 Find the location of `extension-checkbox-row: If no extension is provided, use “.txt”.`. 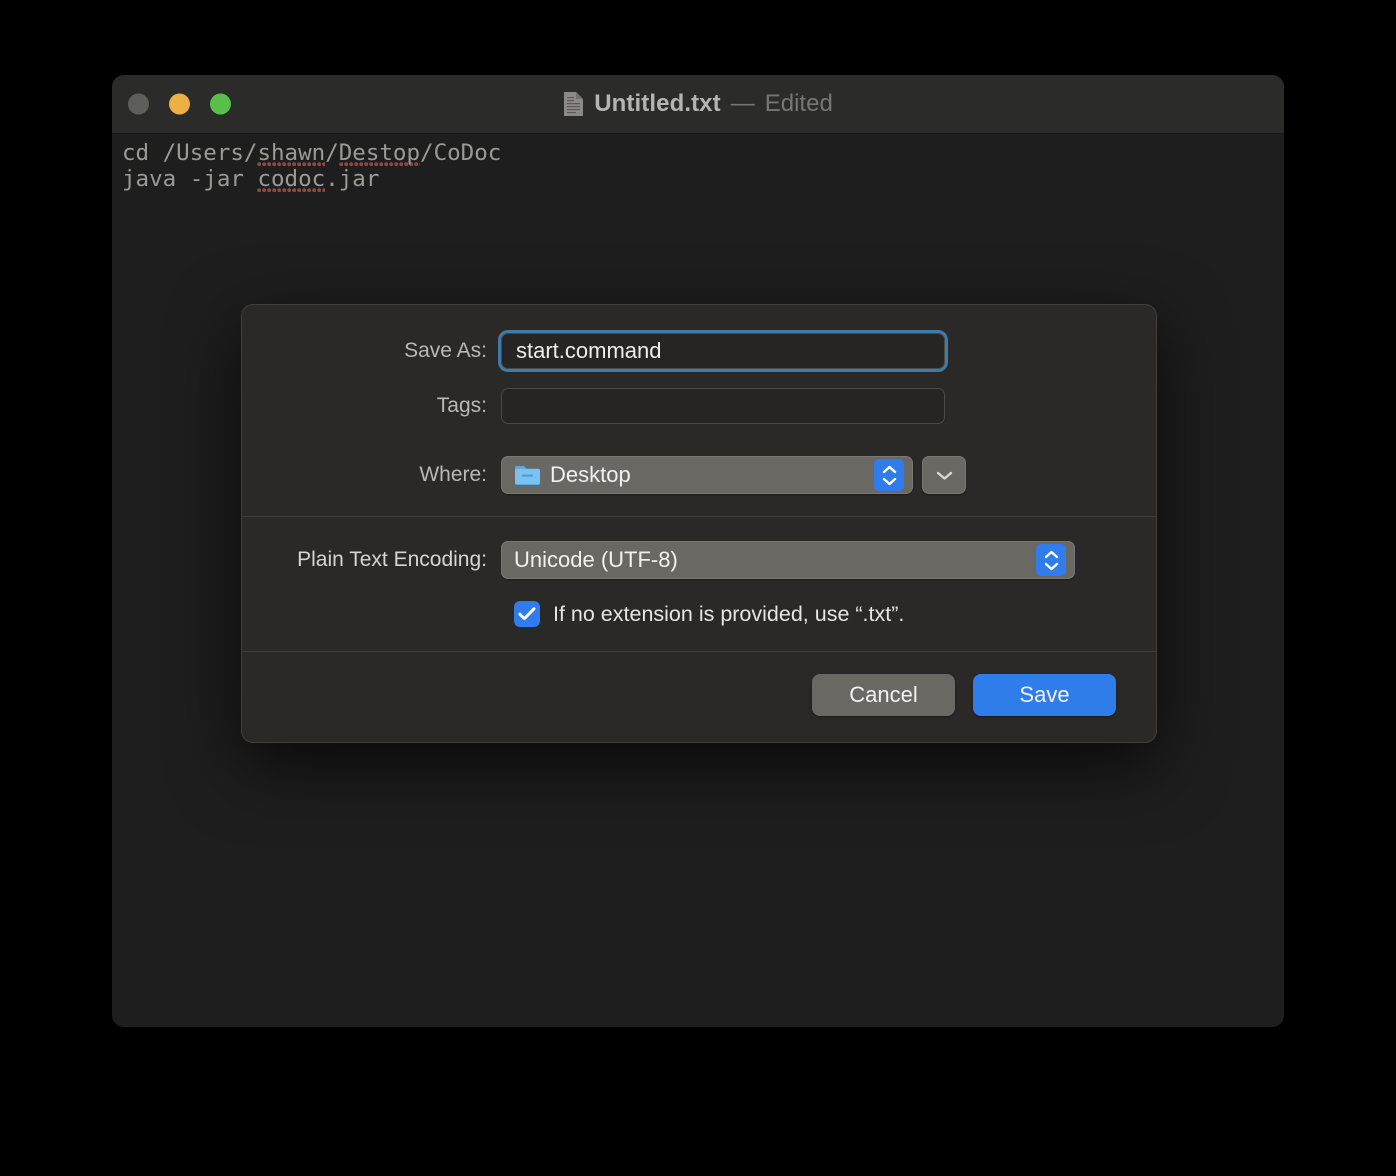

extension-checkbox-row: If no extension is provided, use “.txt”. is located at coordinates (699, 614).